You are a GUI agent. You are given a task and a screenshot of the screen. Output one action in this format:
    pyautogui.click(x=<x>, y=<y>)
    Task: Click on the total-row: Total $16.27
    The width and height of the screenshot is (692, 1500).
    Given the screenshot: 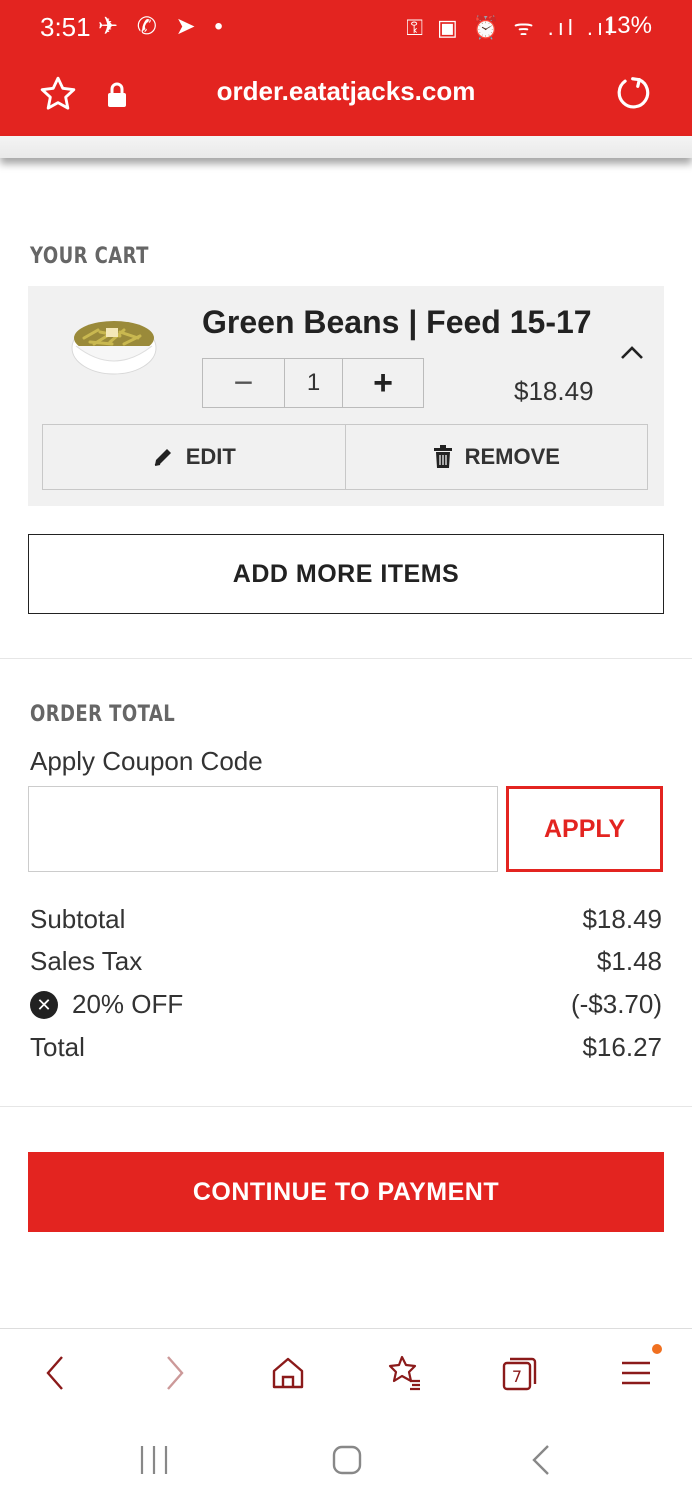 What is the action you would take?
    pyautogui.click(x=346, y=1052)
    